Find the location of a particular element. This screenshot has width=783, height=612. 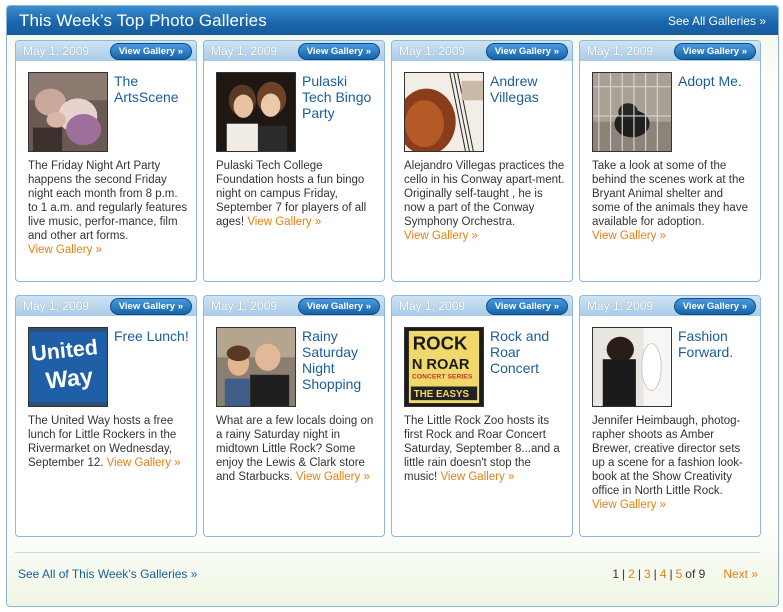

page-current: 1 is located at coordinates (616, 574).